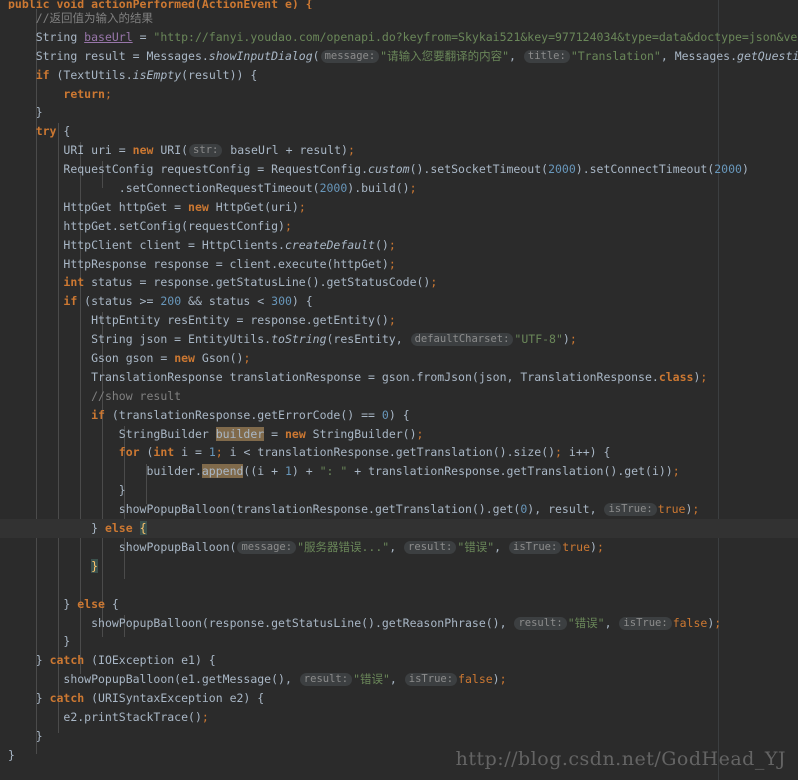  What do you see at coordinates (264, 471) in the screenshot?
I see `append-a: ((i +` at bounding box center [264, 471].